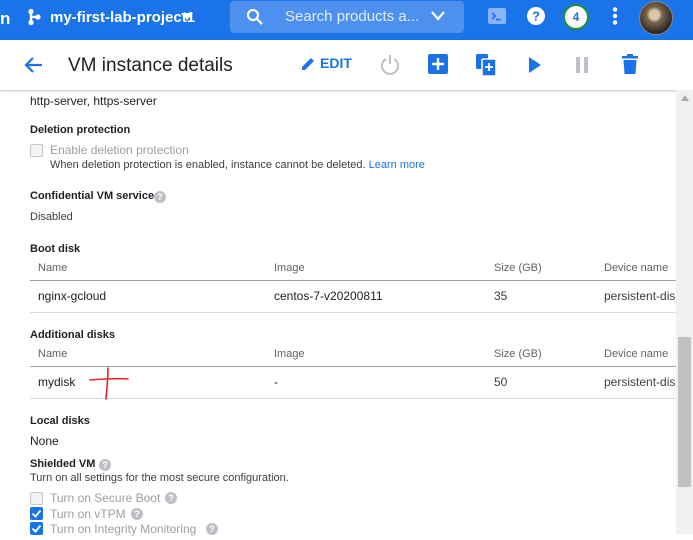 The height and width of the screenshot is (540, 693). Describe the element at coordinates (5, 19) in the screenshot. I see `nav-fragment: n` at that location.